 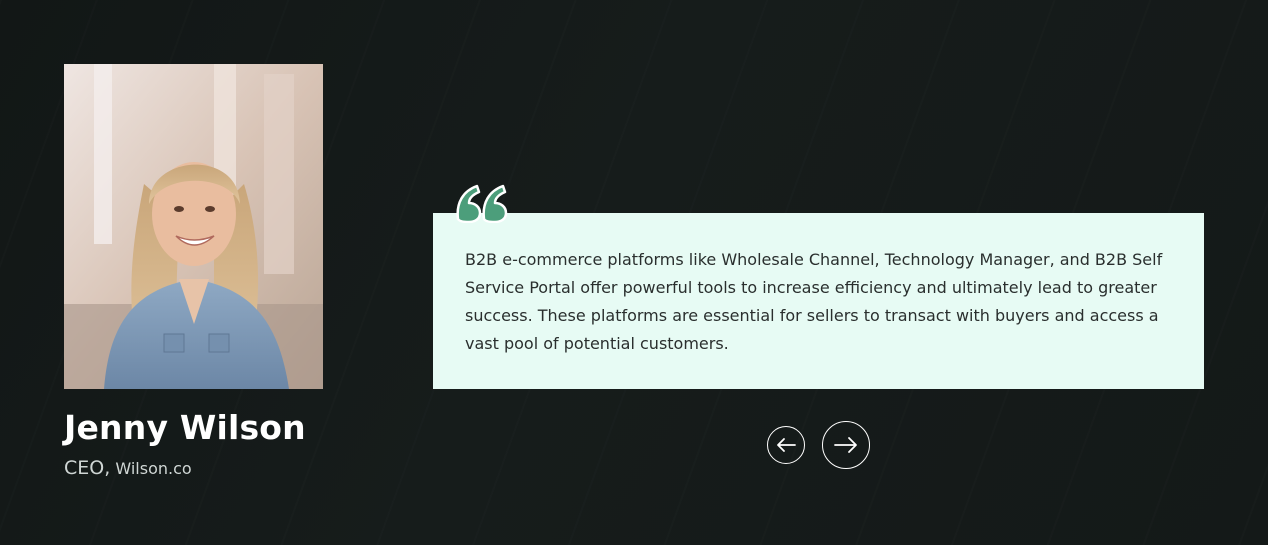 I want to click on portrait-image, so click(x=193, y=226).